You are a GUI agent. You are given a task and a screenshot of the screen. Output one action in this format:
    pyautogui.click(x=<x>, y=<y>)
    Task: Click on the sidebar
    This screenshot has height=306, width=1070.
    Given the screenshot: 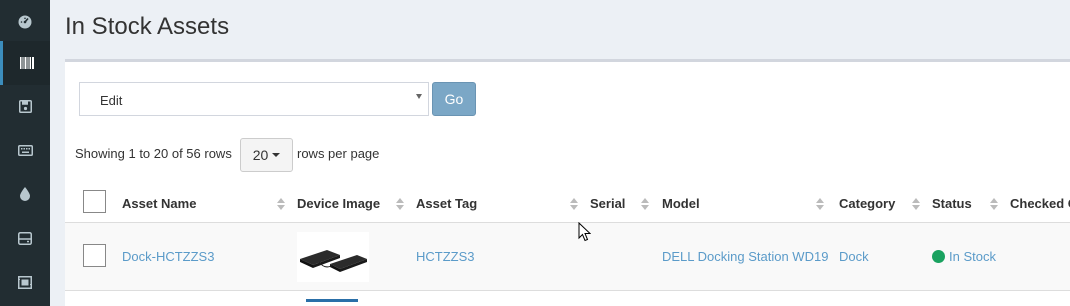 What is the action you would take?
    pyautogui.click(x=25, y=153)
    